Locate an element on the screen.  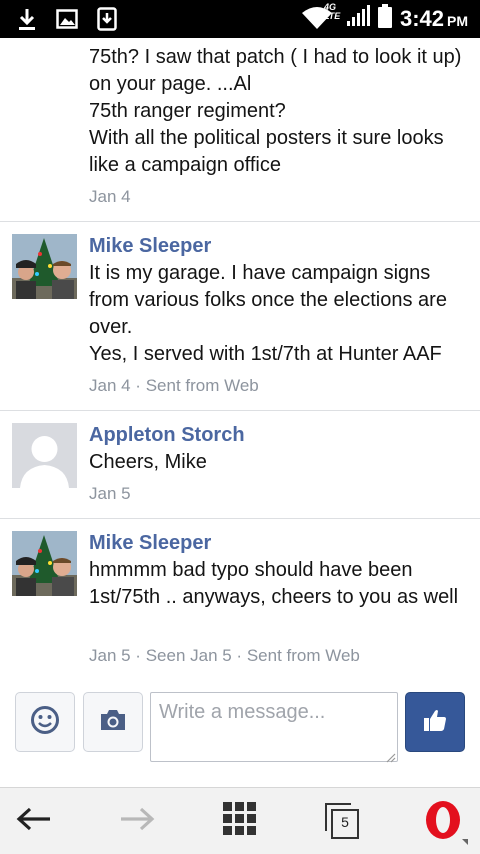
emoji-button is located at coordinates (45, 722).